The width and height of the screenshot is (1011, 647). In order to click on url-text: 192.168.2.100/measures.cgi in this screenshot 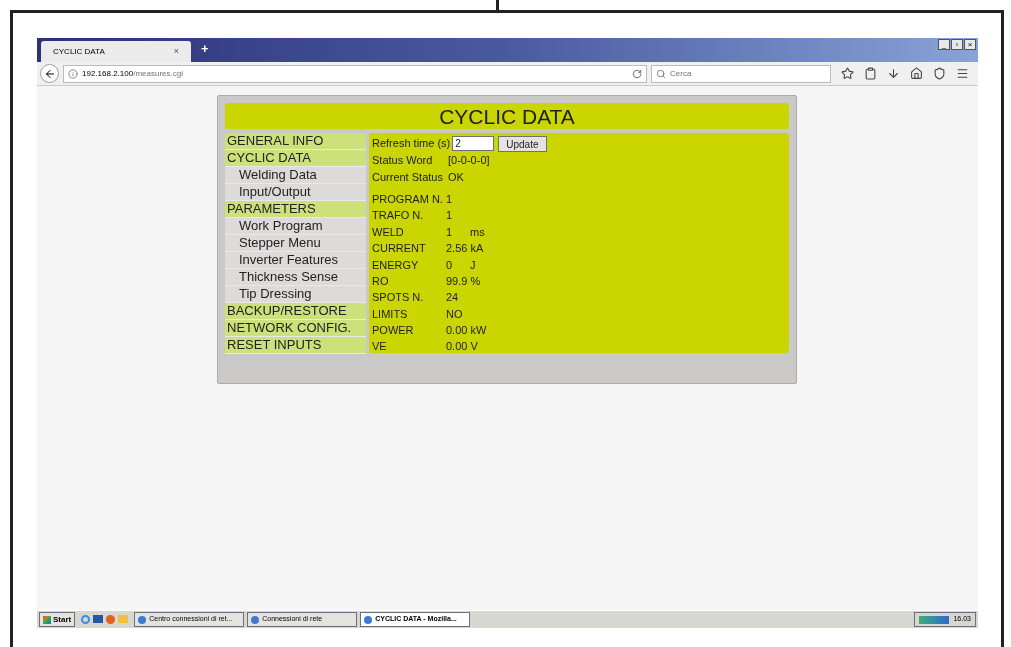, I will do `click(132, 73)`.